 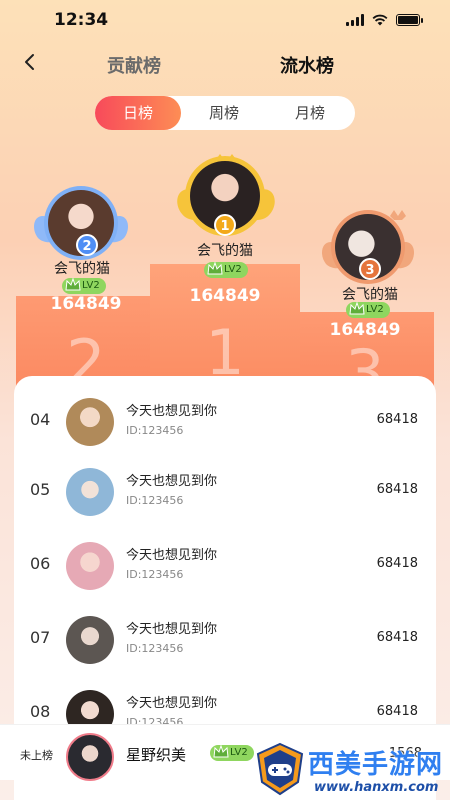 I want to click on my-avatar, so click(x=90, y=757).